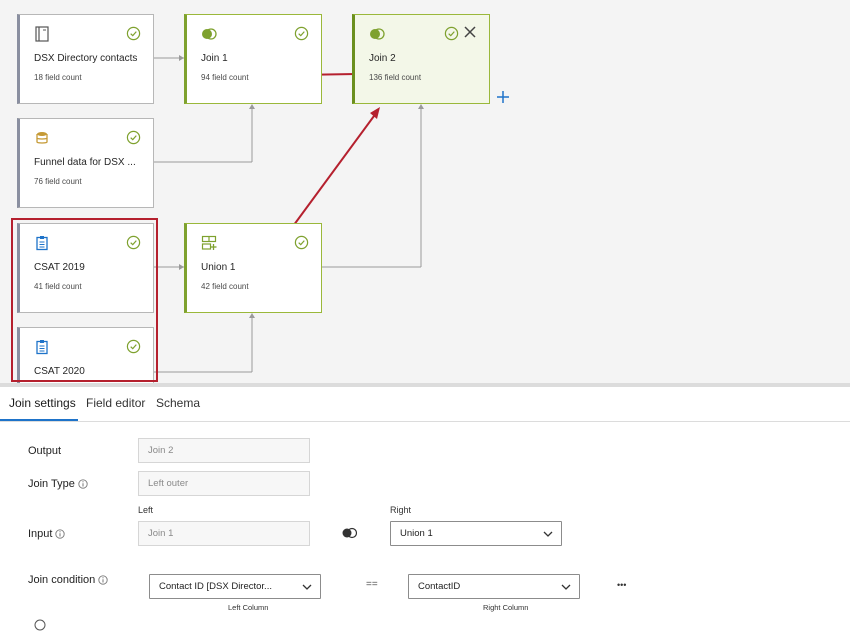 The height and width of the screenshot is (631, 850). I want to click on union-icon, so click(209, 242).